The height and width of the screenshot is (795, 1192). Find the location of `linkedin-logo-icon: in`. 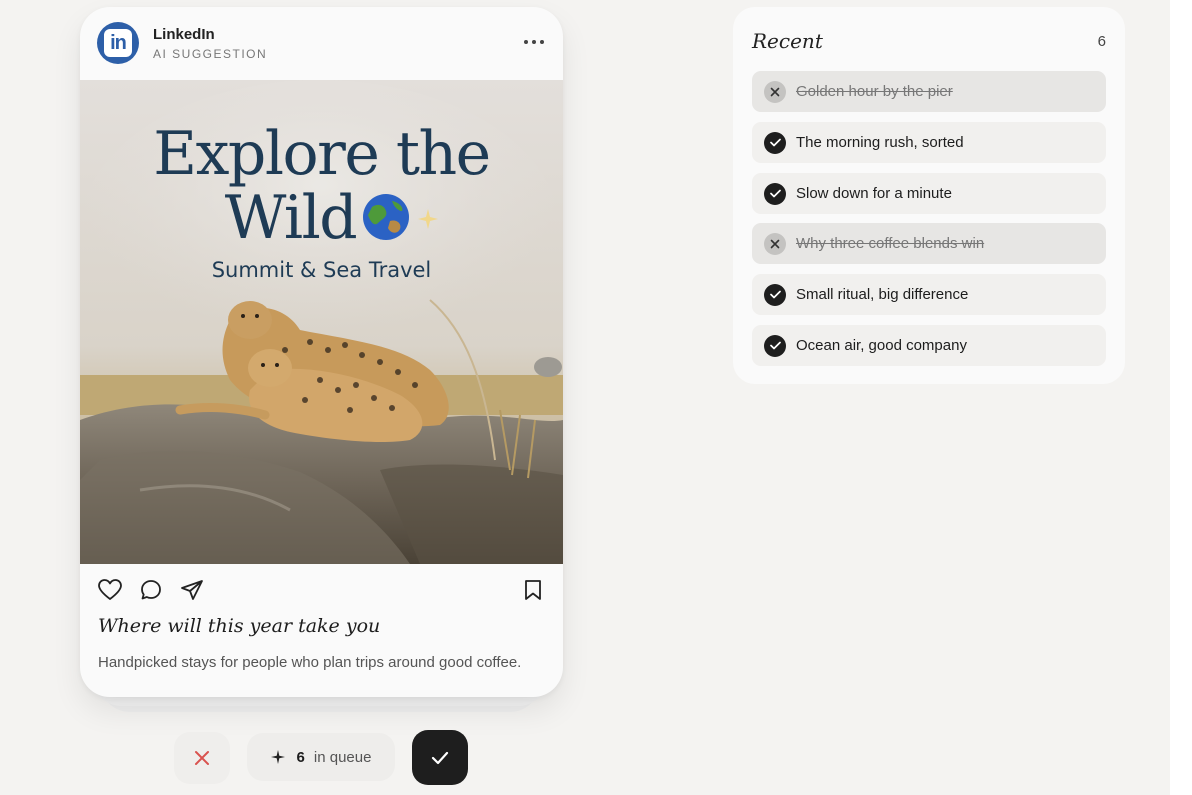

linkedin-logo-icon: in is located at coordinates (118, 43).